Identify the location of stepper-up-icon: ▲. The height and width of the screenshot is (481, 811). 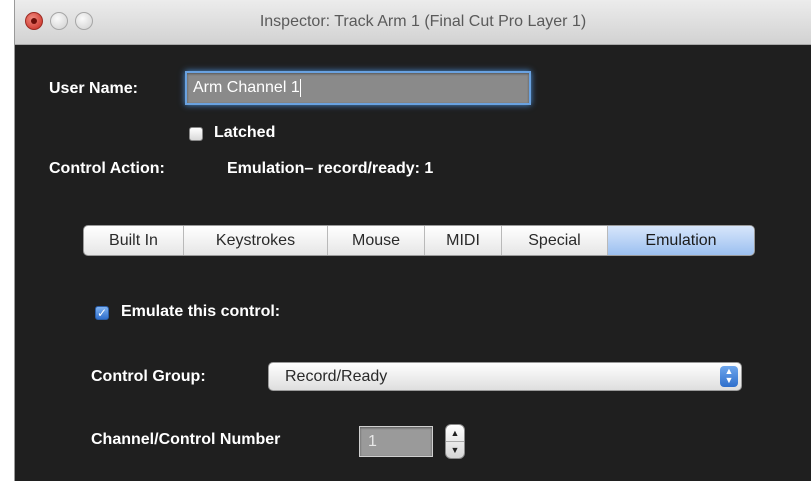
(455, 433).